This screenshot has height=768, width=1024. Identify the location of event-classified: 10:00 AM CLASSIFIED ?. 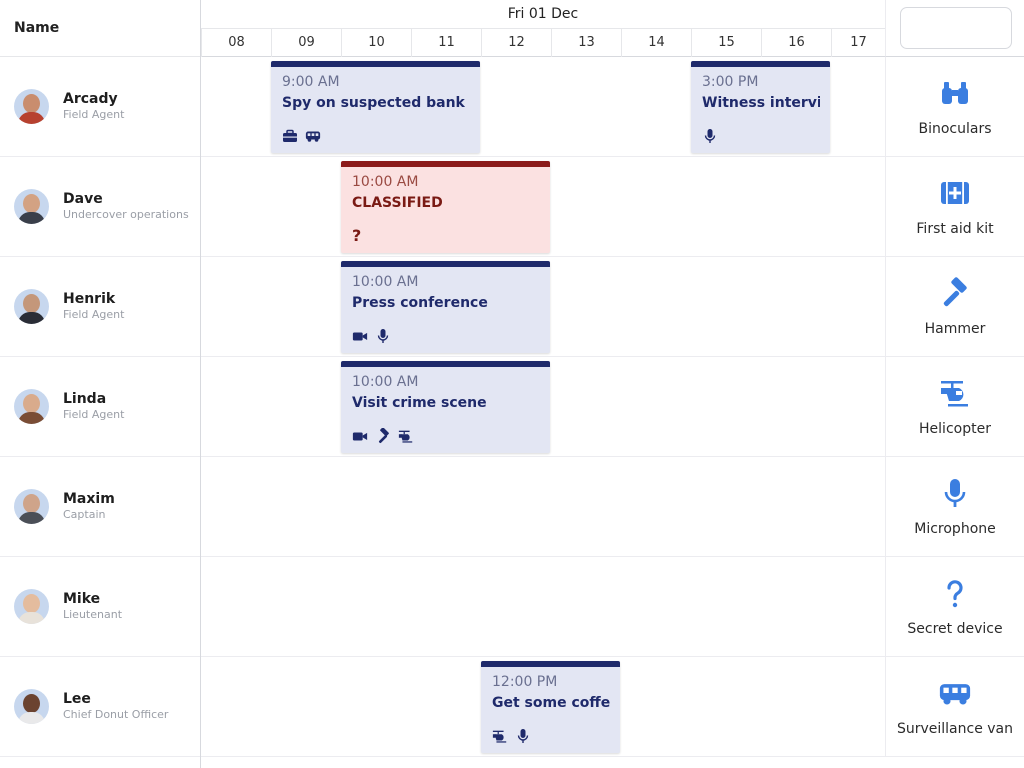
(445, 207).